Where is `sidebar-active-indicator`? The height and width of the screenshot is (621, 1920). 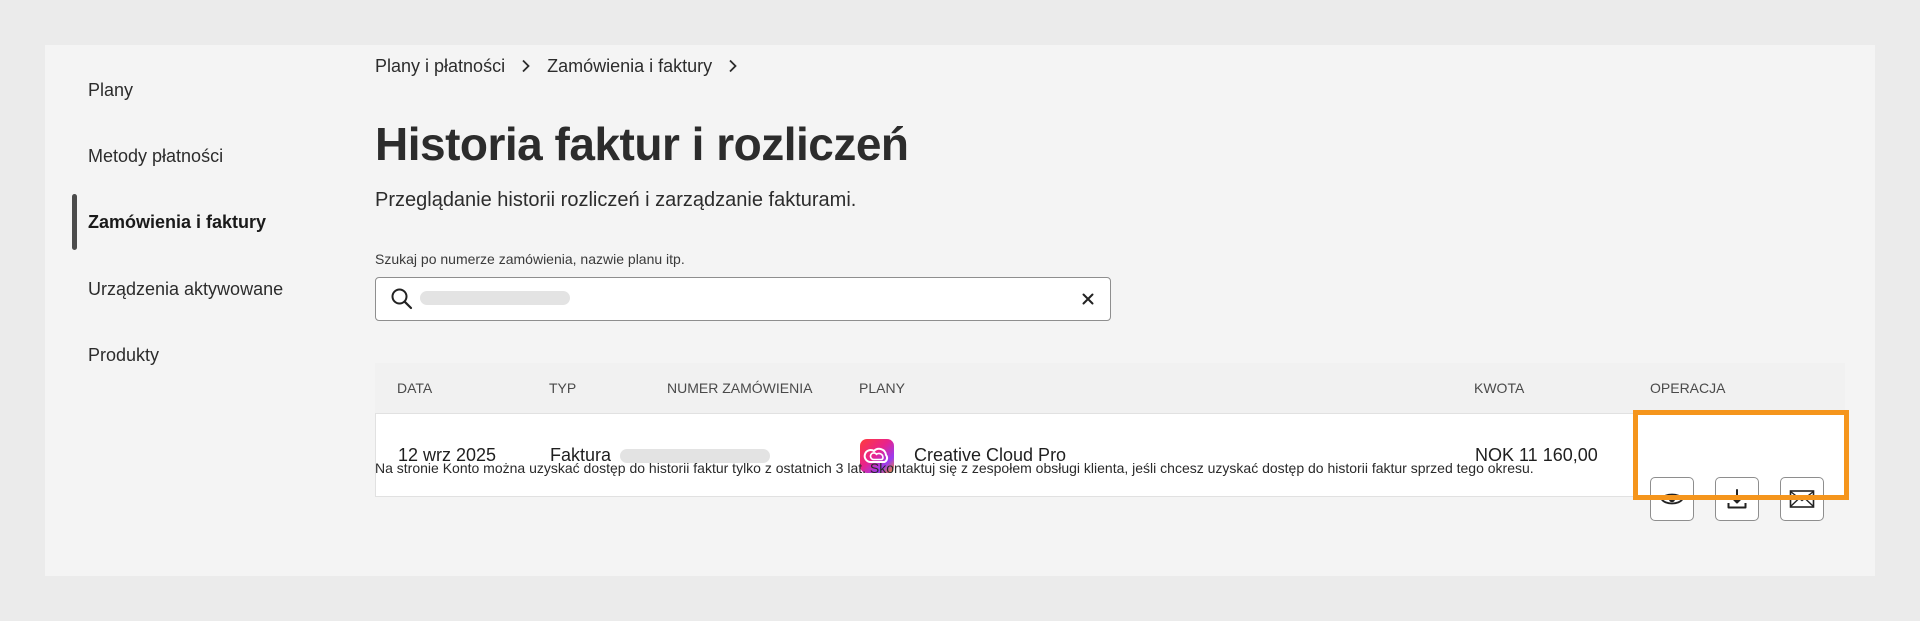 sidebar-active-indicator is located at coordinates (74, 222).